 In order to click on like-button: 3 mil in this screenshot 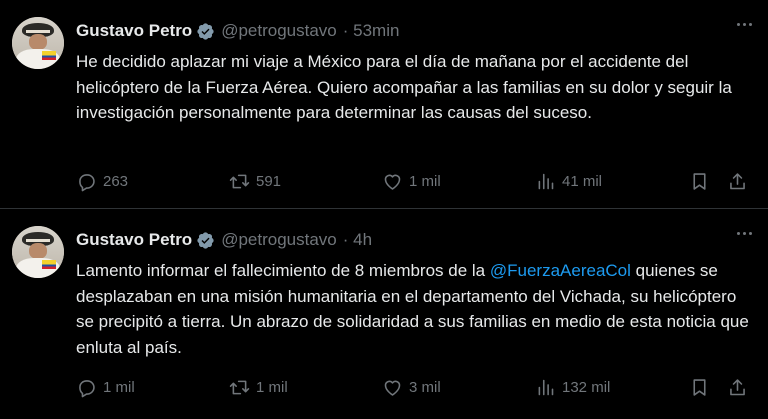, I will do `click(411, 387)`.